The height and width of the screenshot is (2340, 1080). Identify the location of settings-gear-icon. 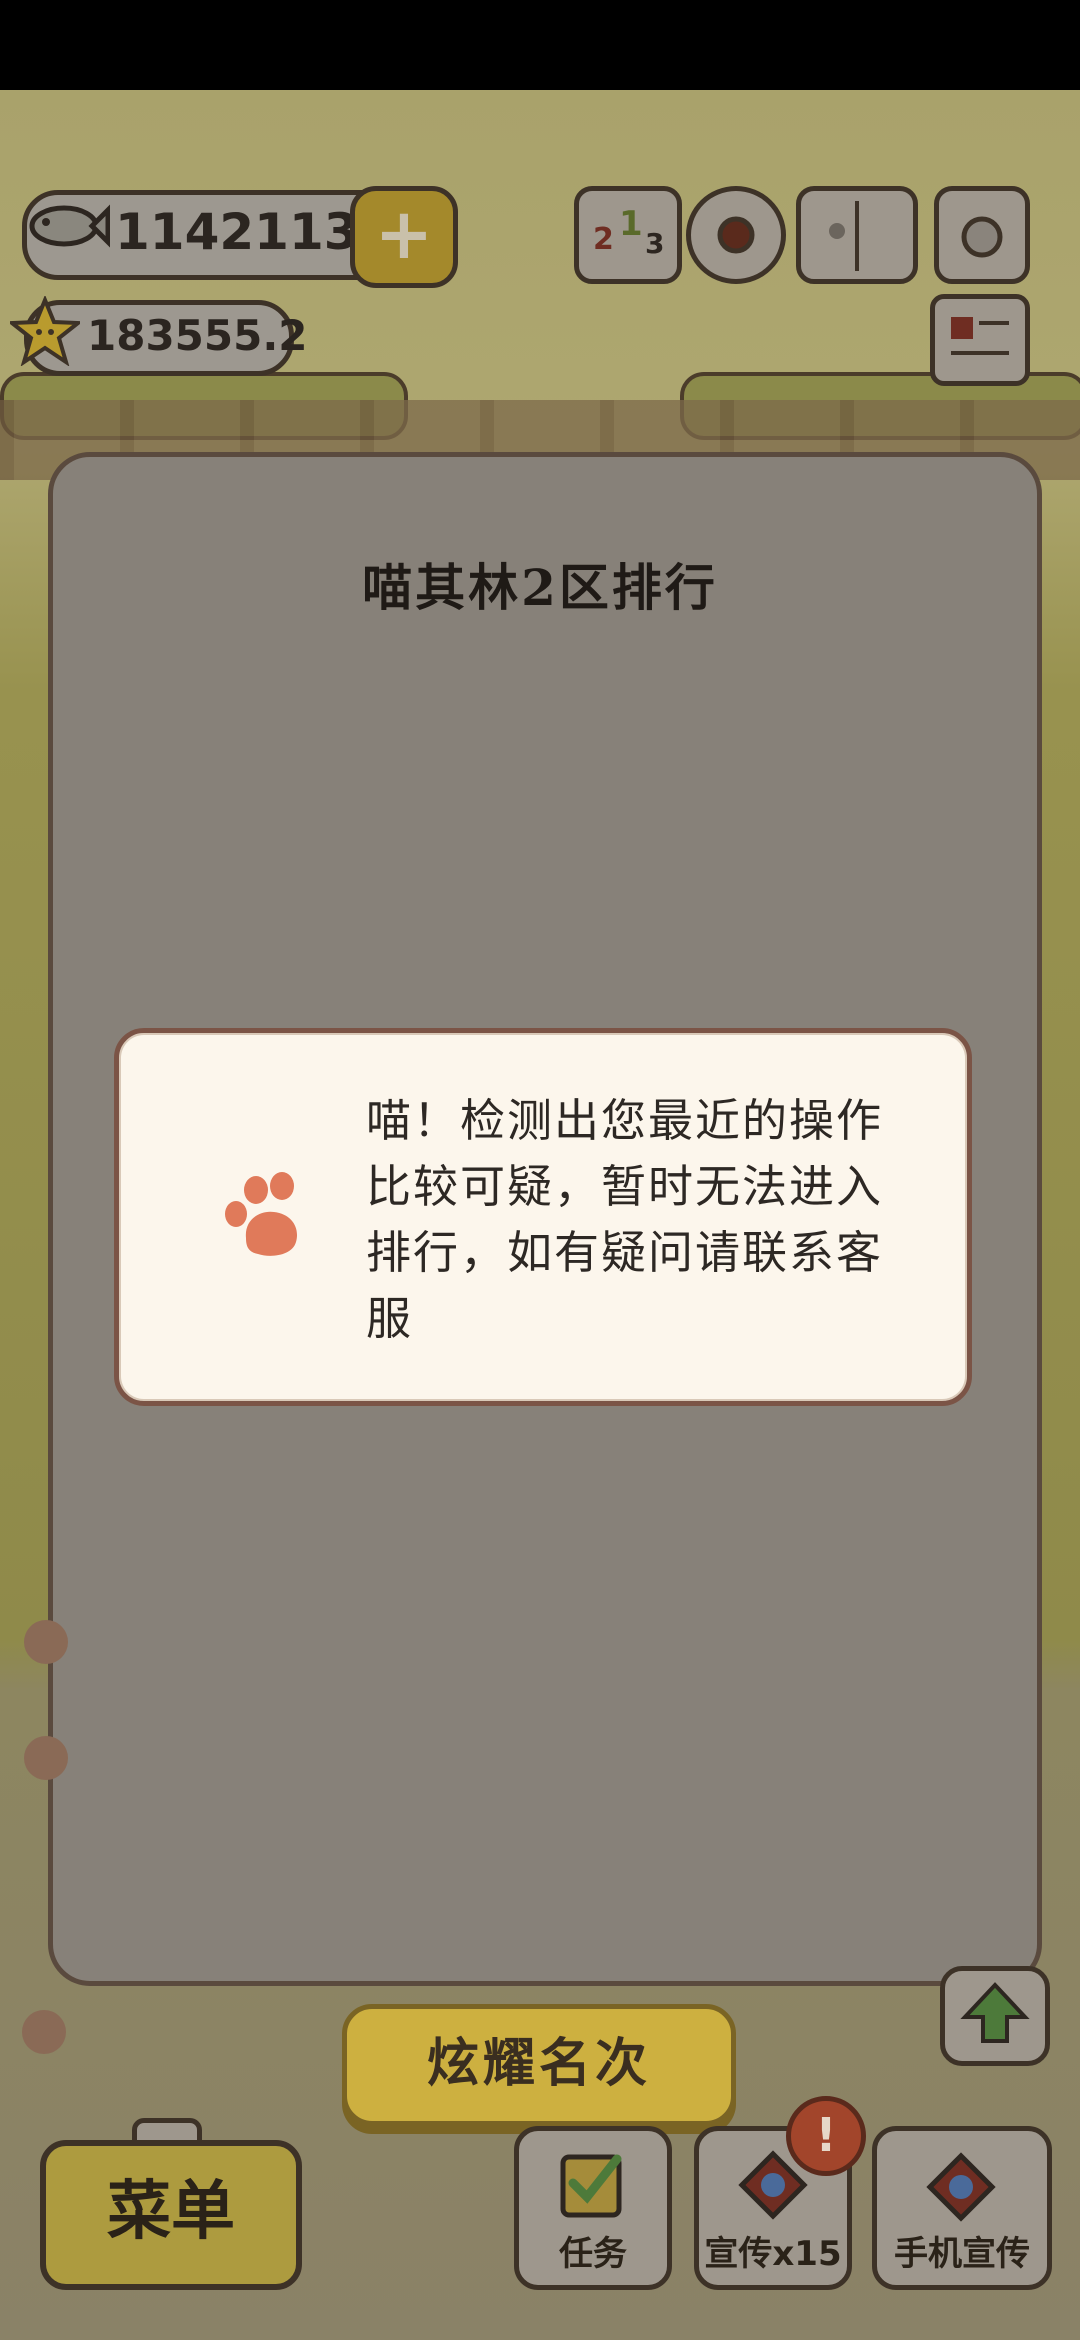
(736, 235).